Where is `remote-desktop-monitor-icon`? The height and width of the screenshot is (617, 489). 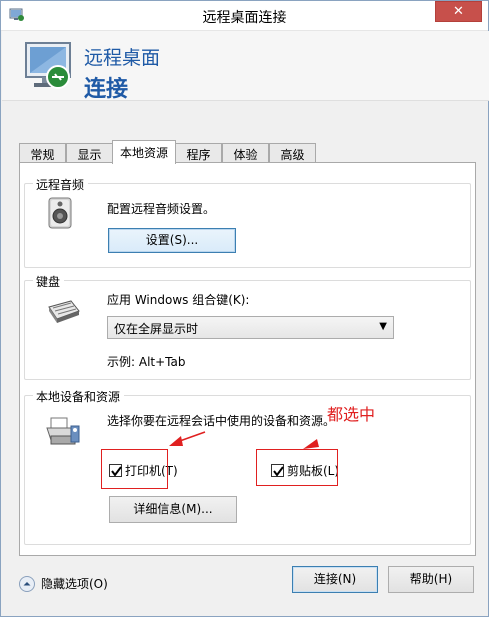
remote-desktop-monitor-icon is located at coordinates (48, 65).